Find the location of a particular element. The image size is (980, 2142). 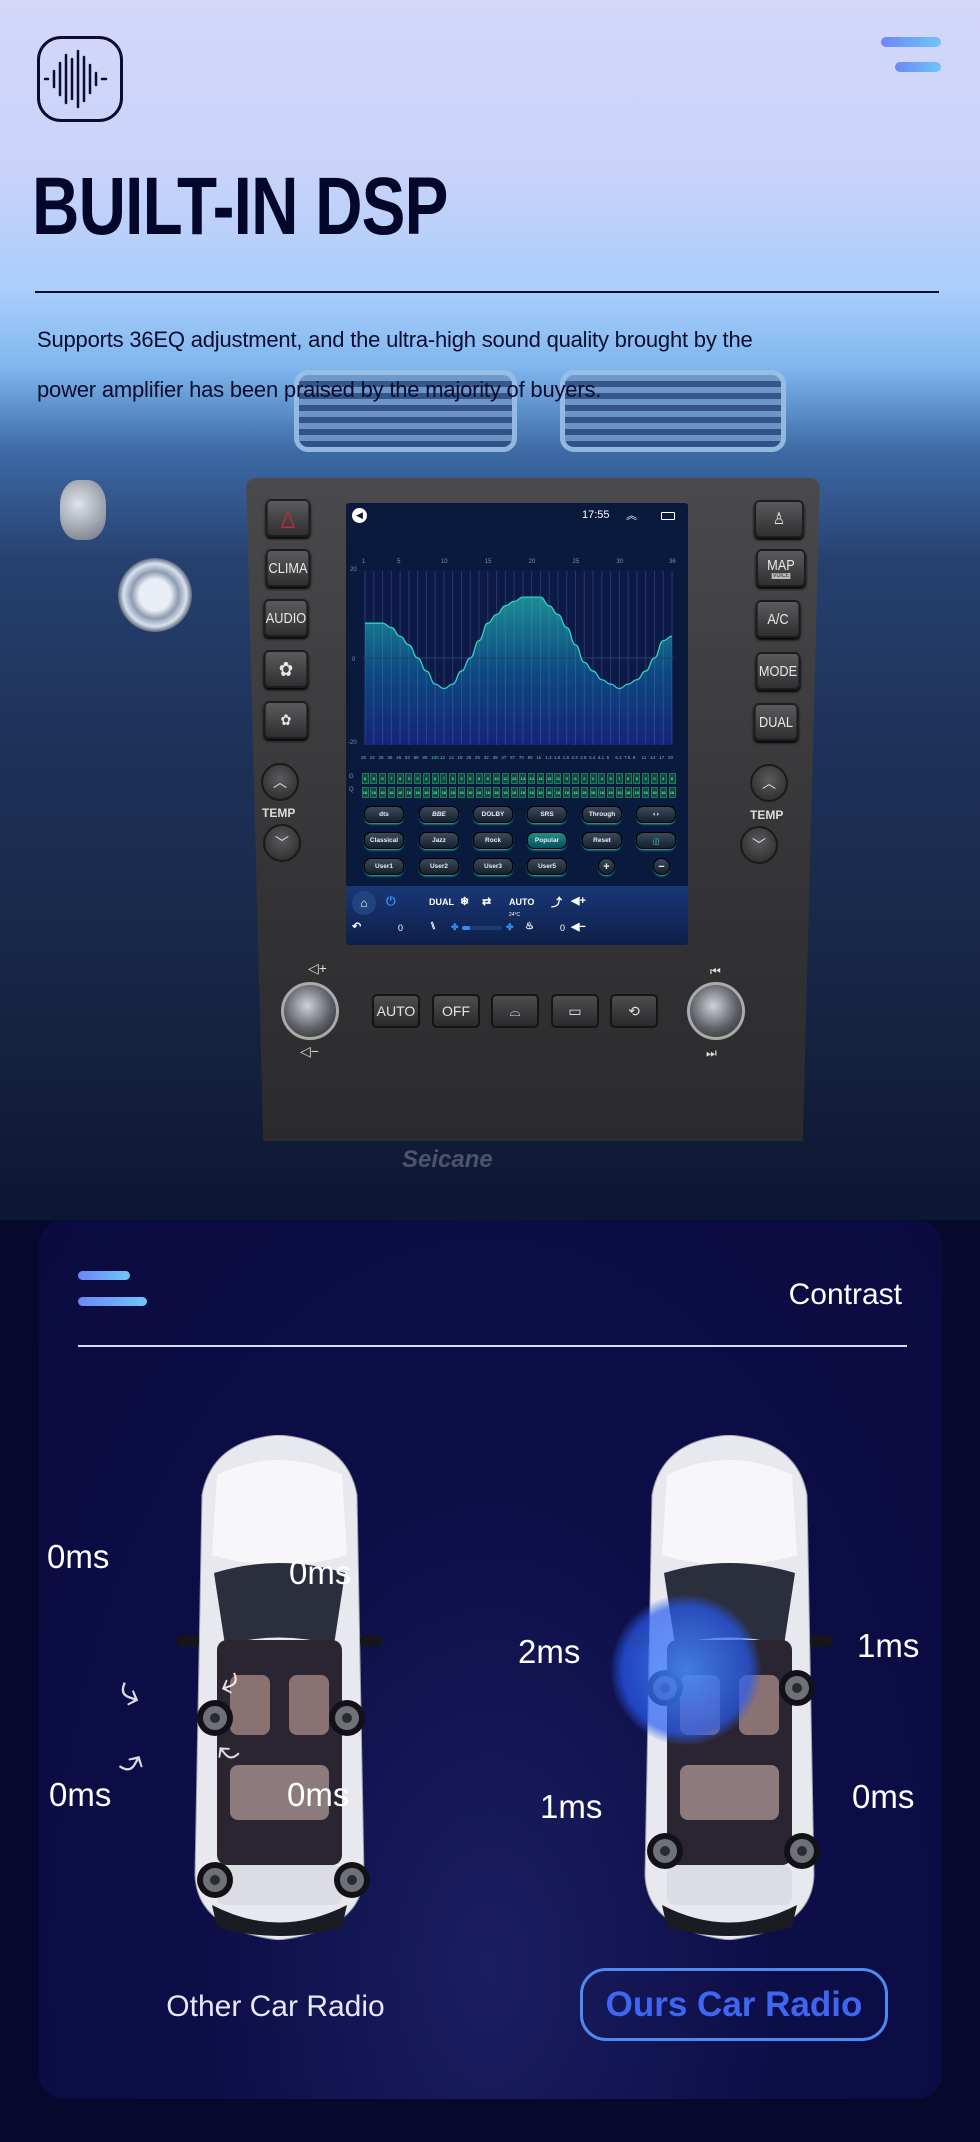

through-button: Through is located at coordinates (602, 814).